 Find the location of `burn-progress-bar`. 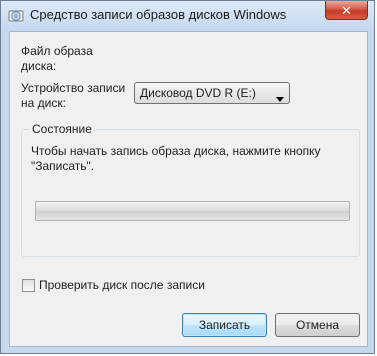

burn-progress-bar is located at coordinates (192, 211).